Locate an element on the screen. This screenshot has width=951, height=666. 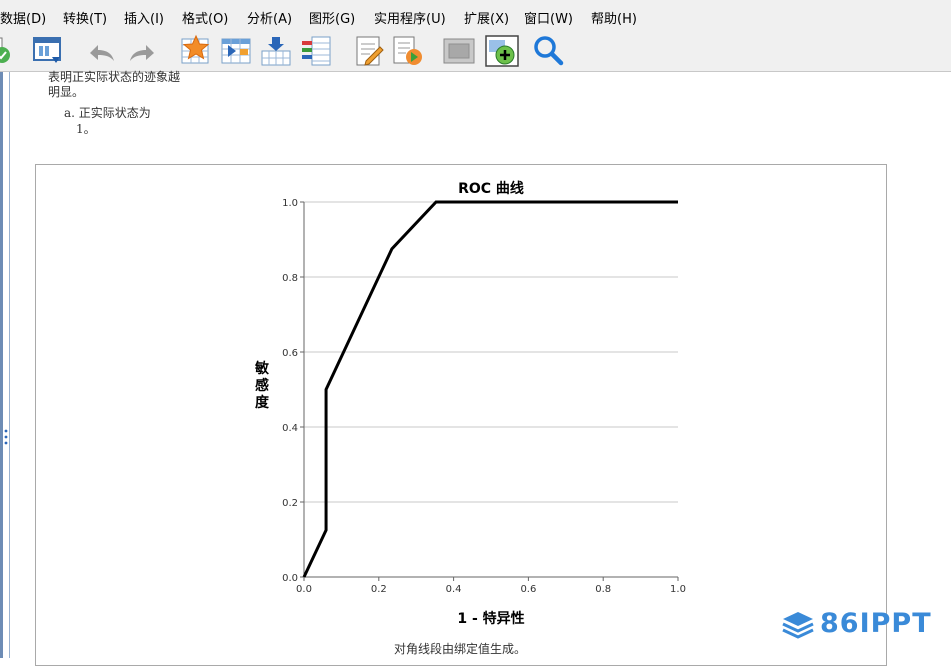
y-tick-label: 1.0 is located at coordinates (290, 203).